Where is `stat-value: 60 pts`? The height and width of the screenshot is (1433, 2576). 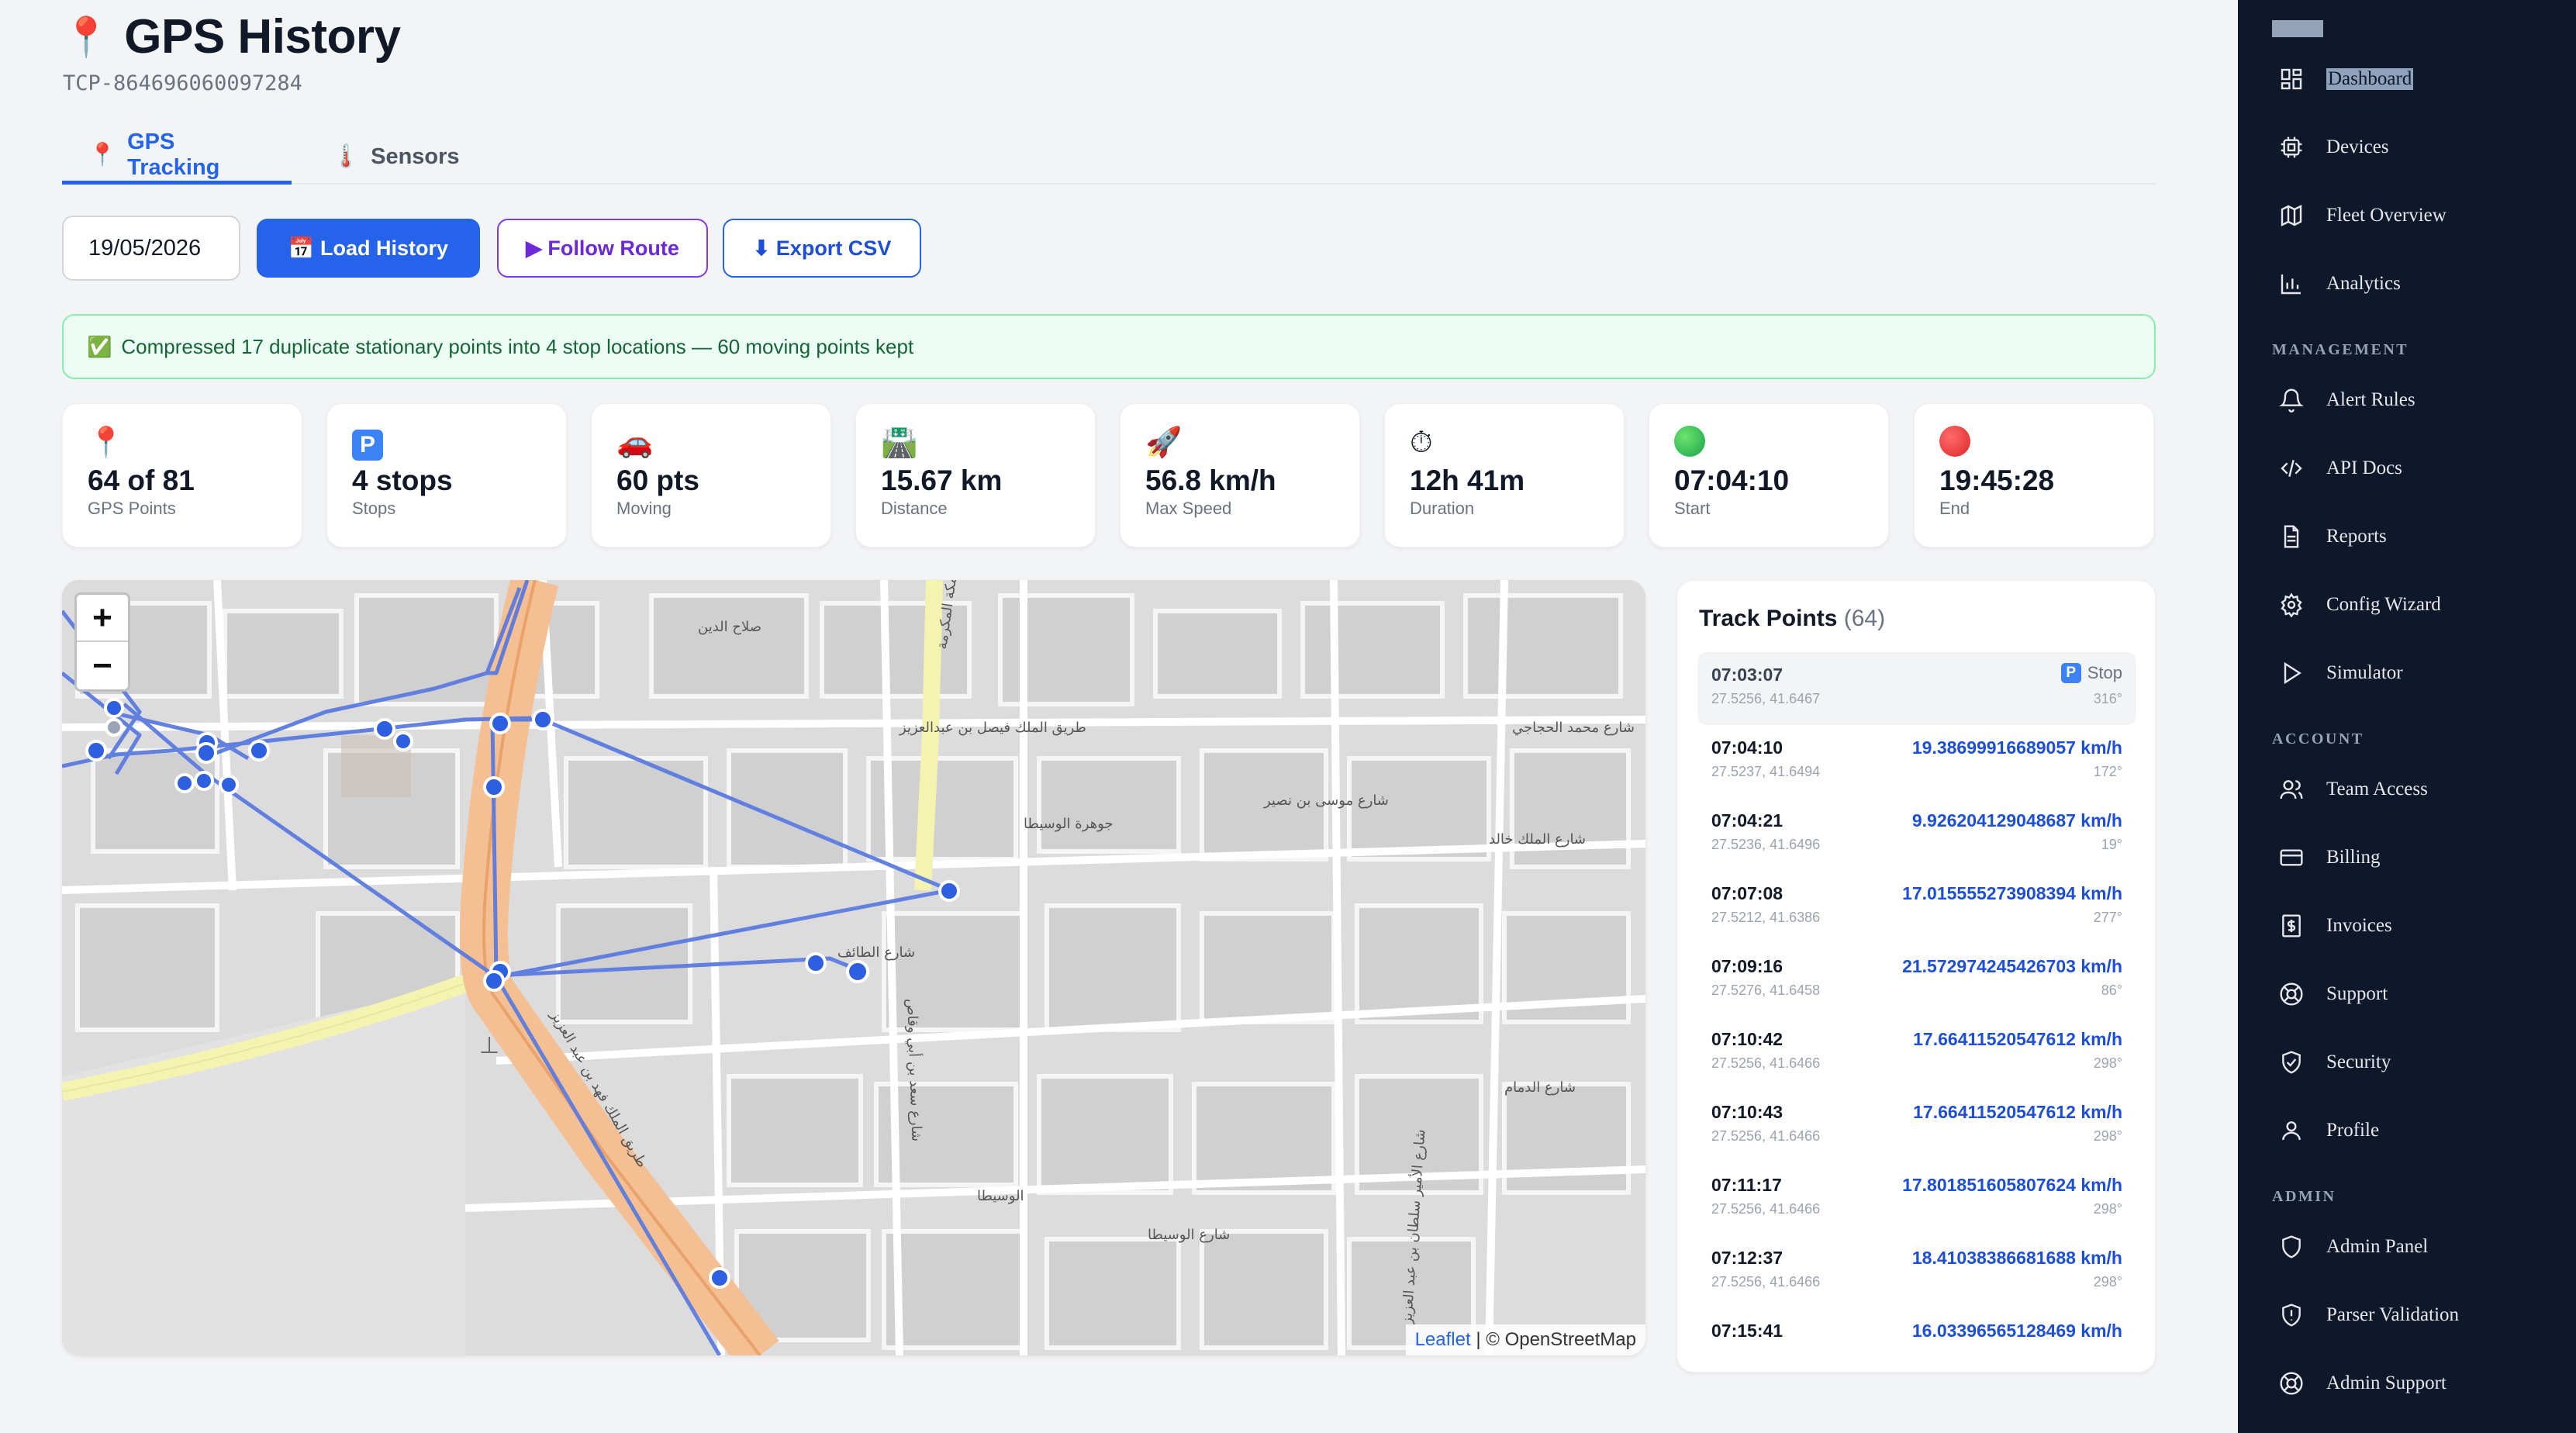
stat-value: 60 pts is located at coordinates (658, 480).